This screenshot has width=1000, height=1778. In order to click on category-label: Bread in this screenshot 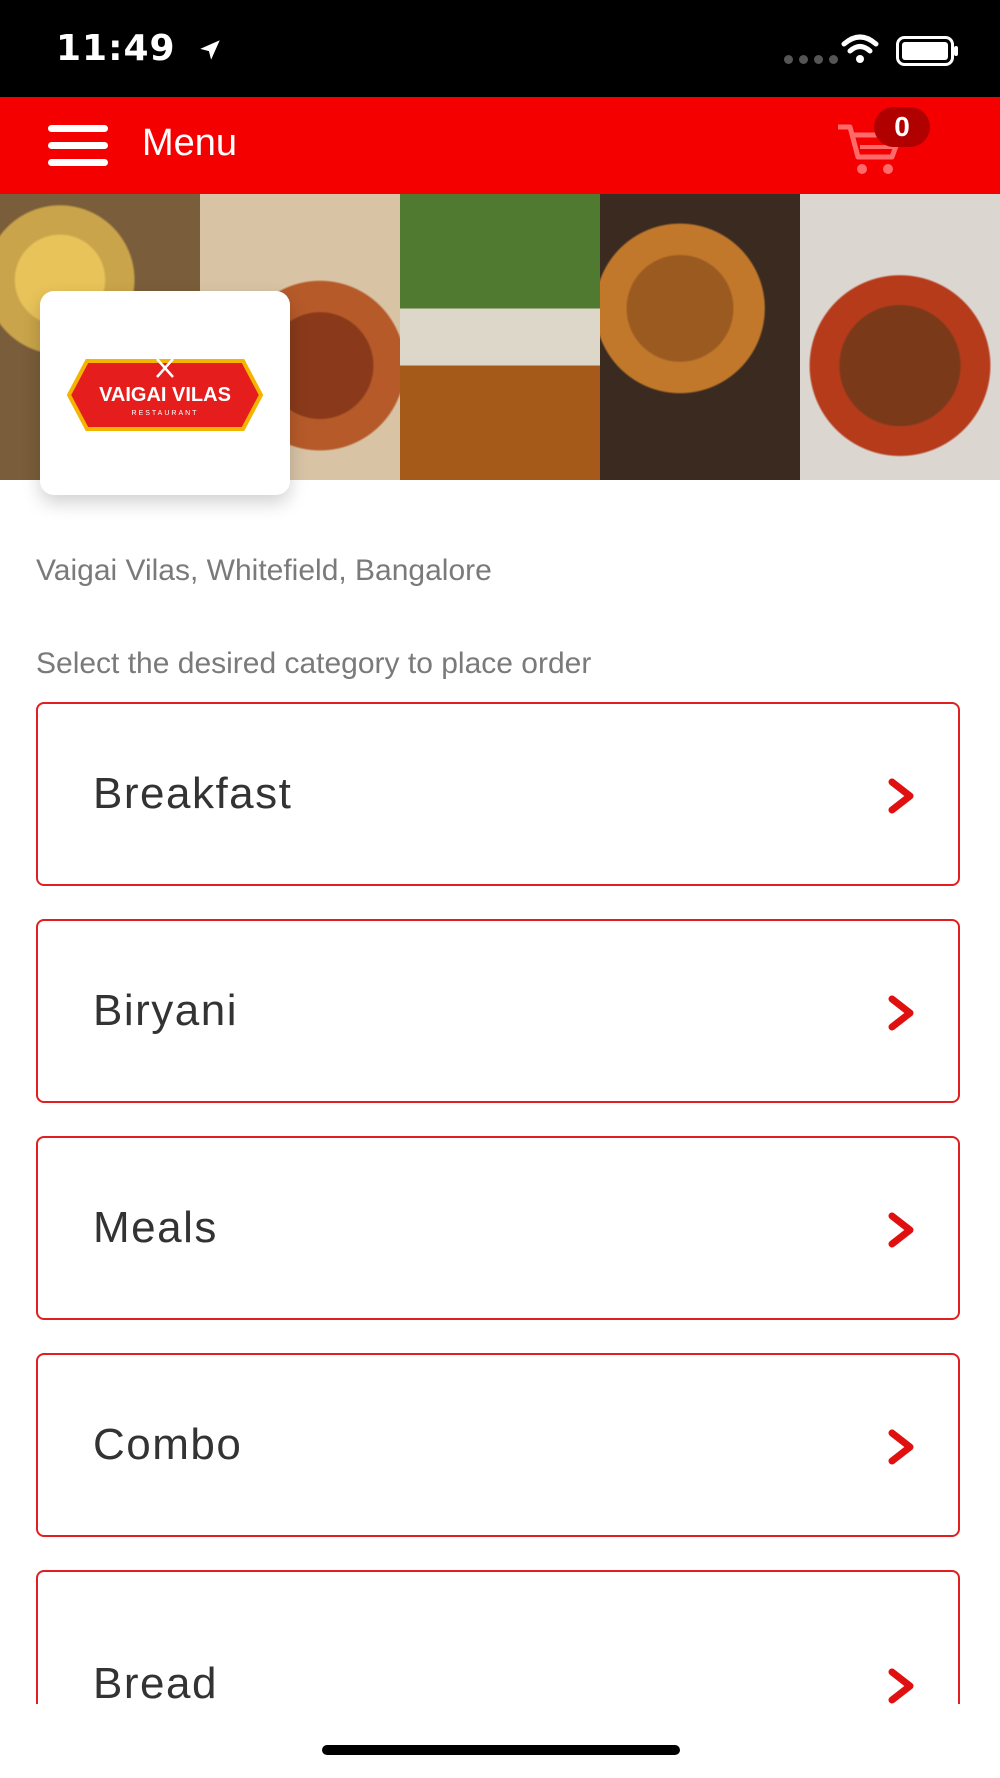, I will do `click(155, 1683)`.